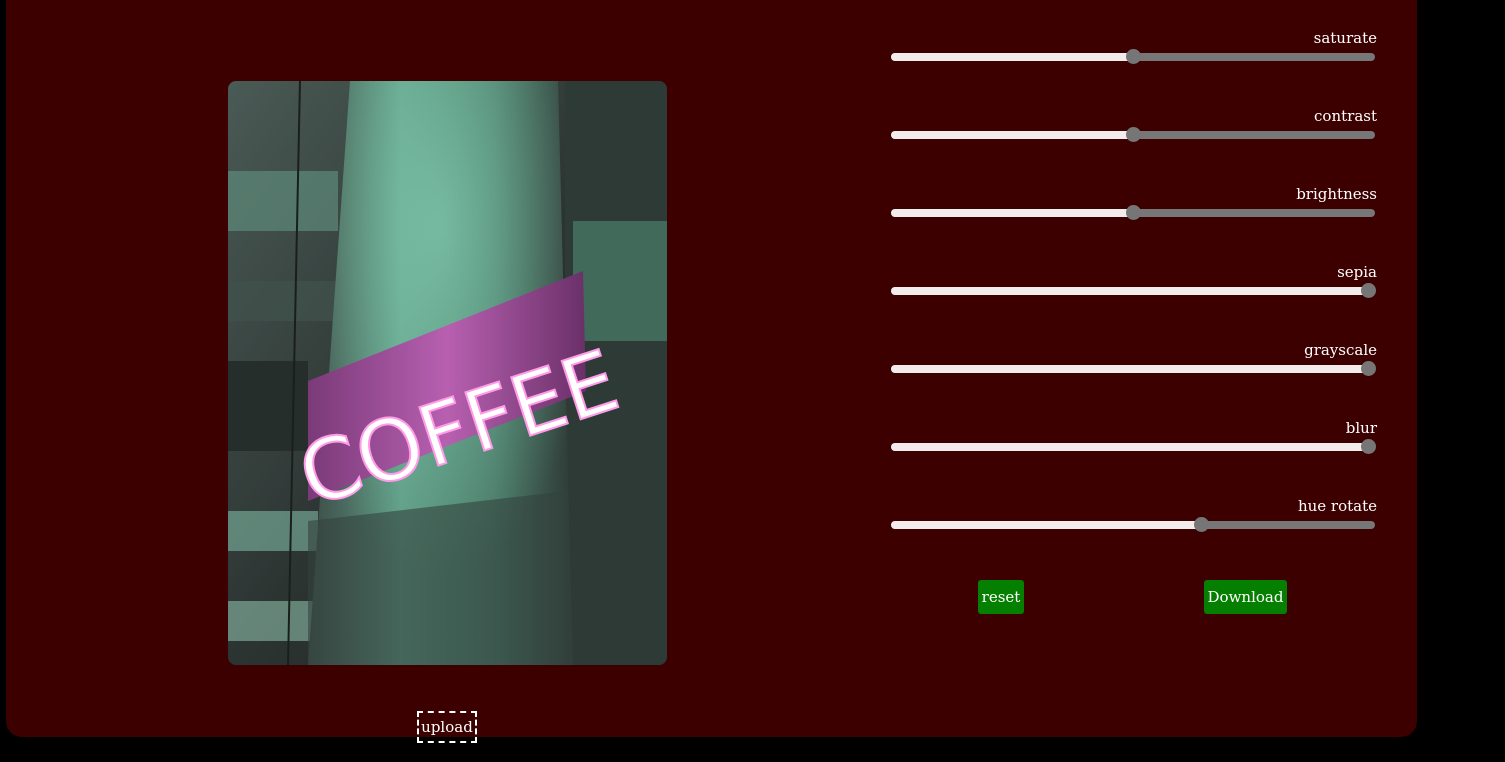 Image resolution: width=1505 pixels, height=762 pixels. I want to click on brightness-label: brightness, so click(1336, 194).